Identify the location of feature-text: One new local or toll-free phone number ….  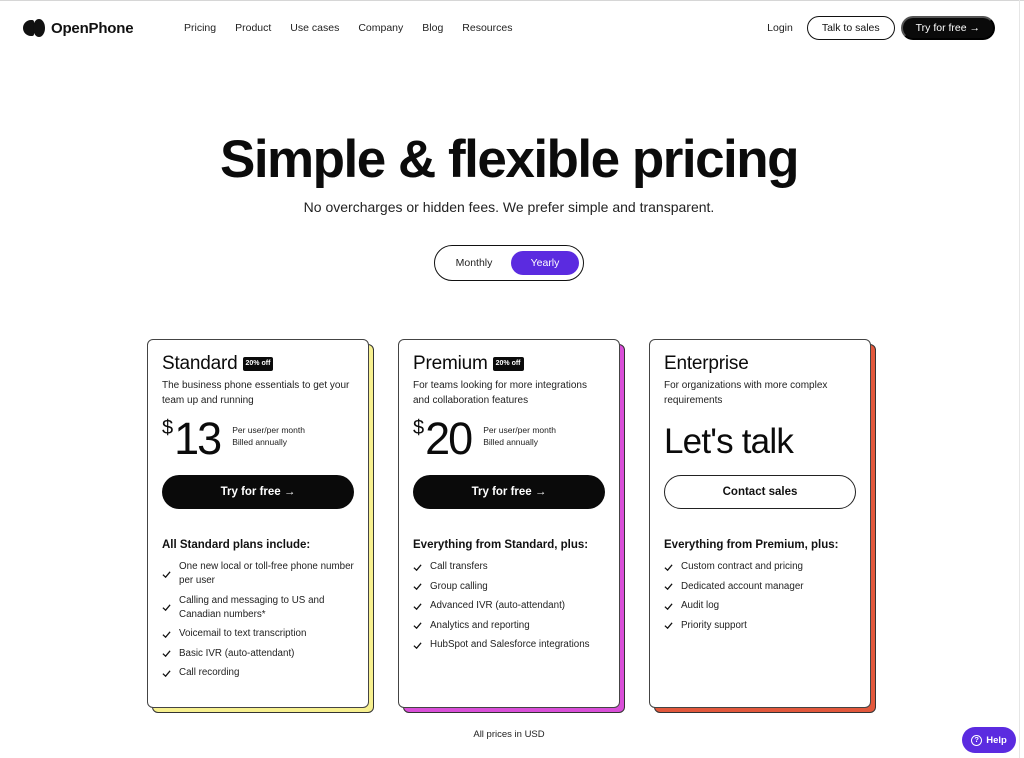
(266, 573).